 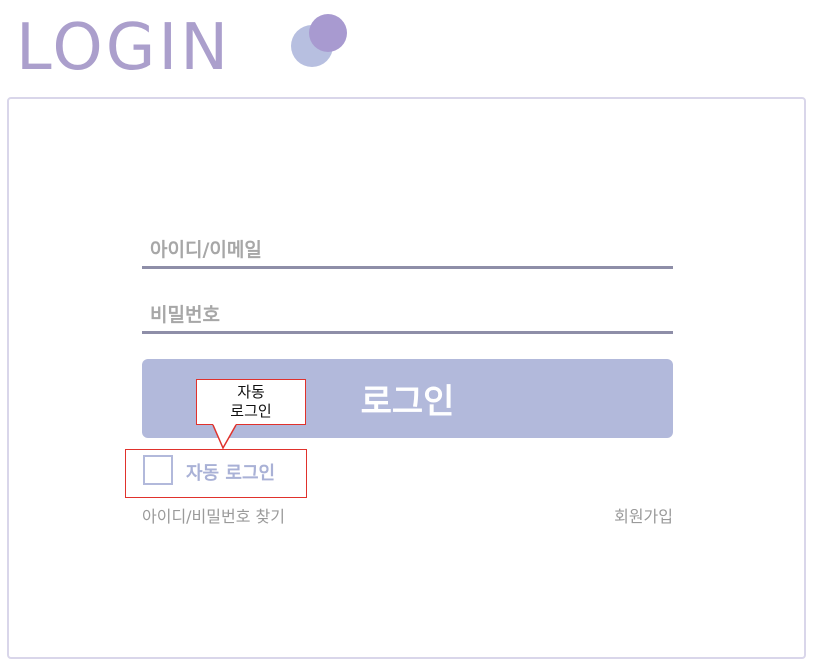 I want to click on password-field, so click(x=407, y=316).